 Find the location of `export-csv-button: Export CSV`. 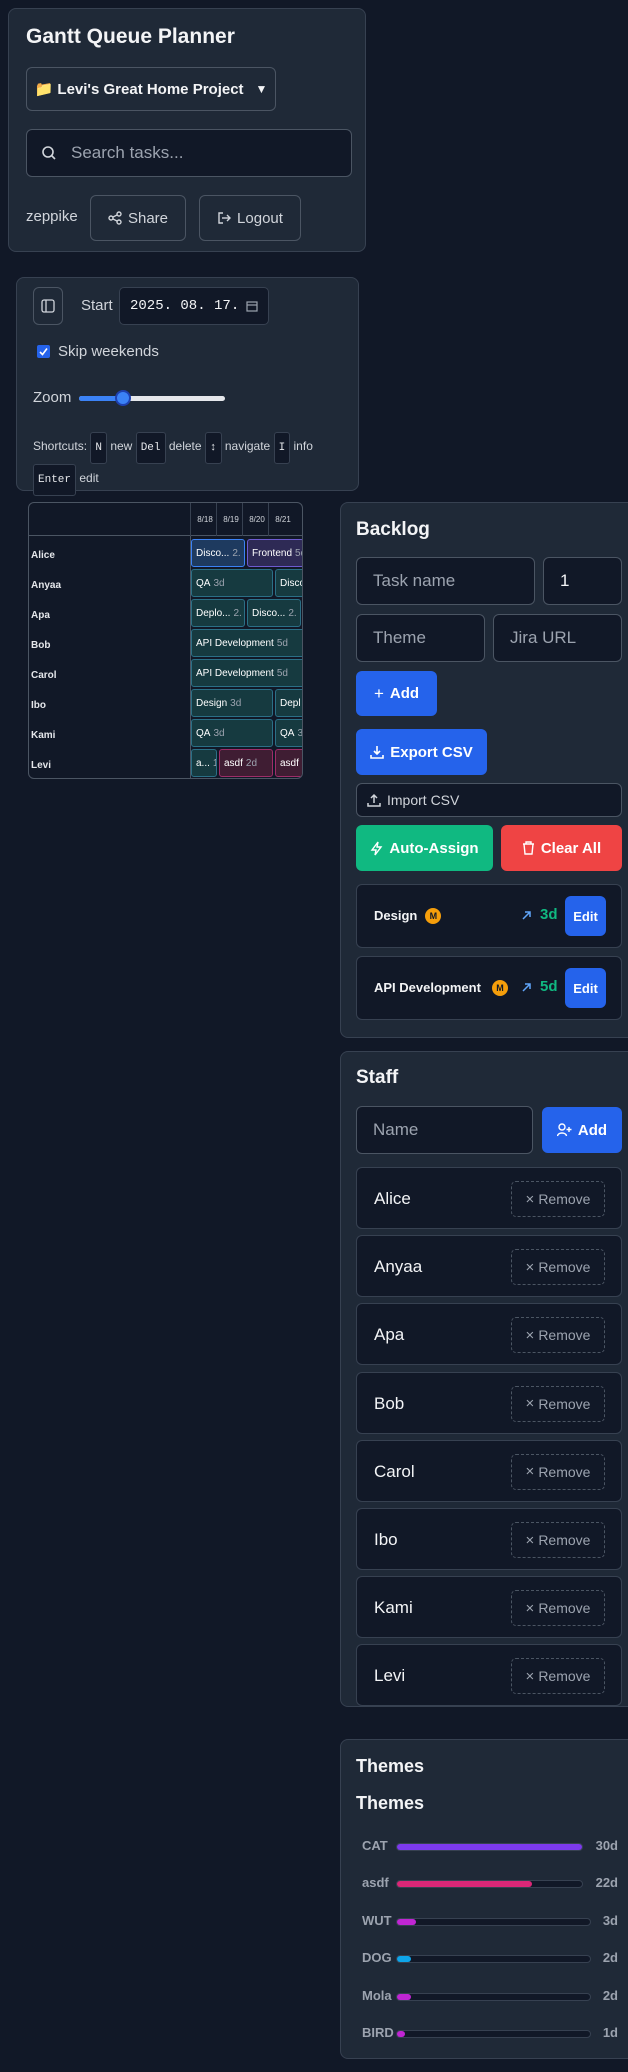

export-csv-button: Export CSV is located at coordinates (421, 752).